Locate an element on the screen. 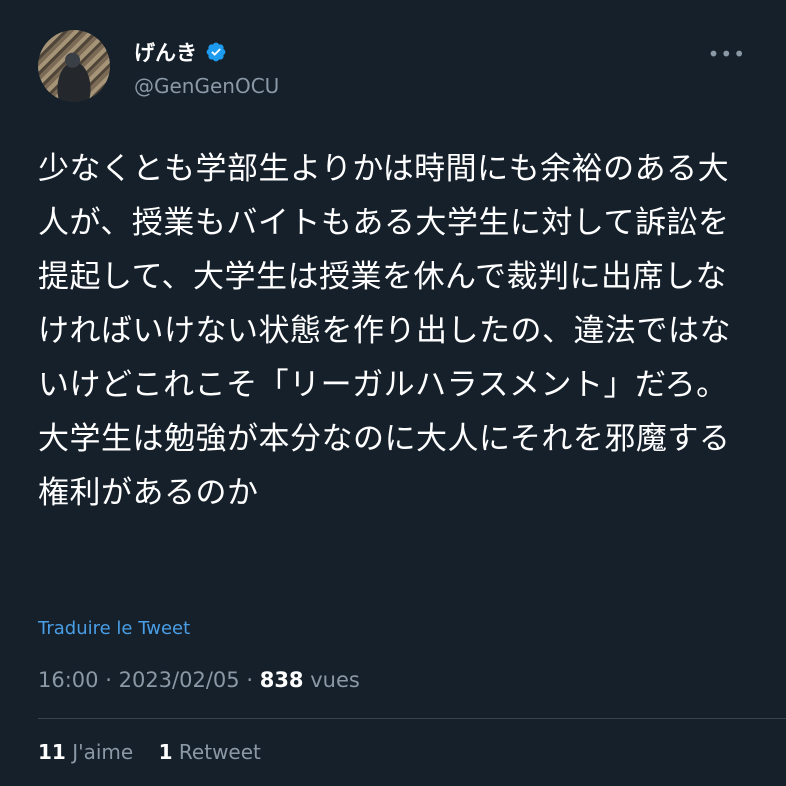  likes-count: 11 is located at coordinates (52, 752).